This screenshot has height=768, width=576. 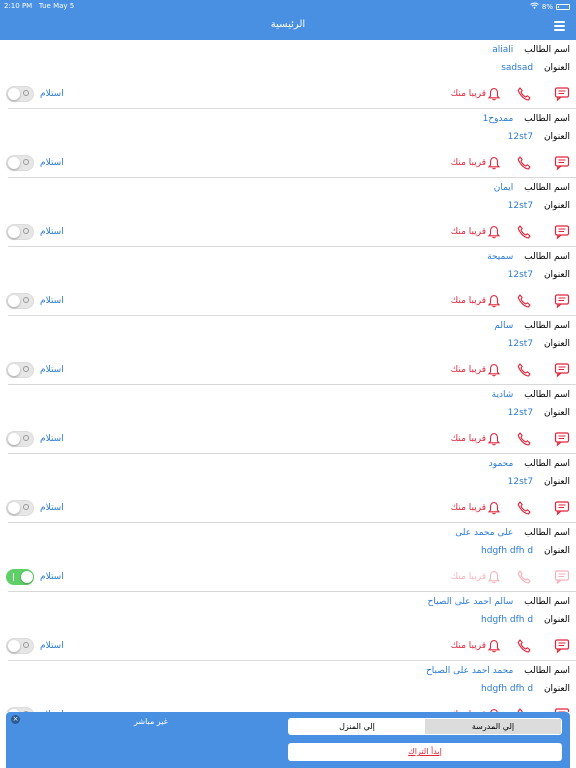 What do you see at coordinates (507, 689) in the screenshot?
I see `student-address: hdgfh dfh d` at bounding box center [507, 689].